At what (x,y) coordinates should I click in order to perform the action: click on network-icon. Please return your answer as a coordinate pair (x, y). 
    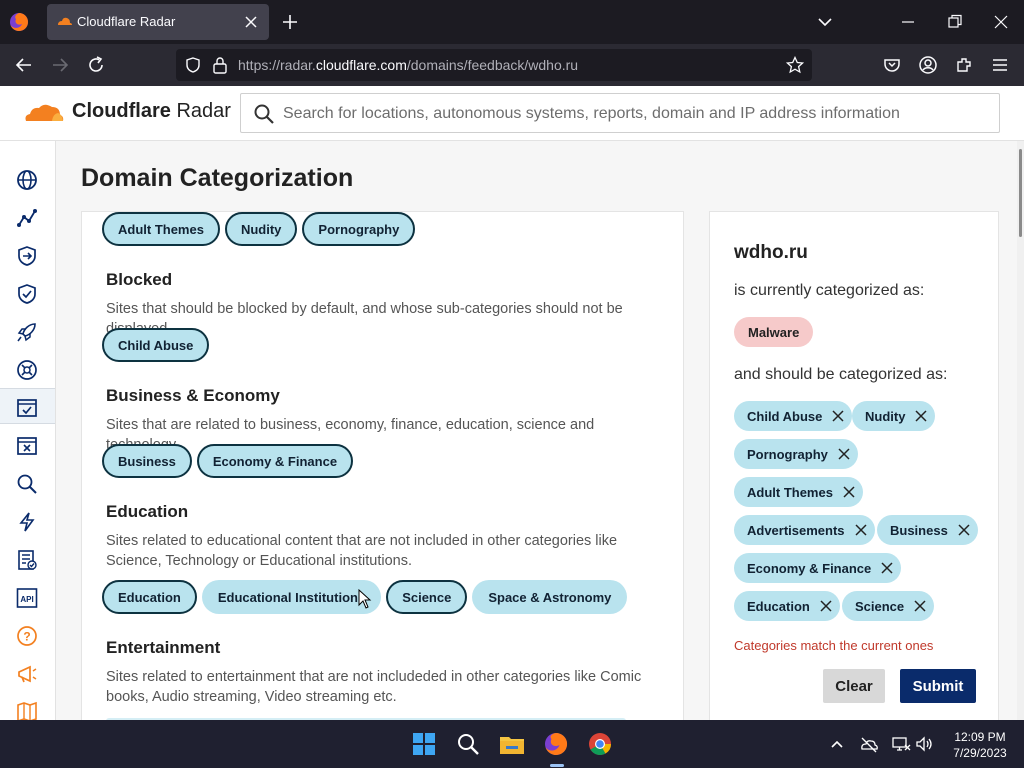
    Looking at the image, I should click on (901, 744).